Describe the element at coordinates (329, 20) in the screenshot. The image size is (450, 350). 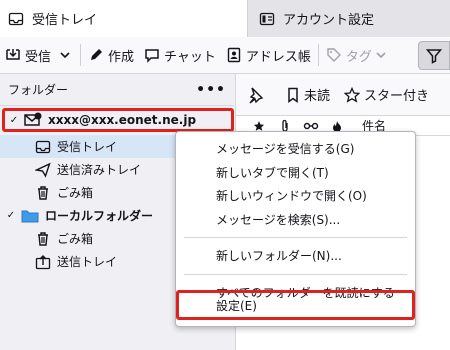
I see `tab-label: アカウント設定` at that location.